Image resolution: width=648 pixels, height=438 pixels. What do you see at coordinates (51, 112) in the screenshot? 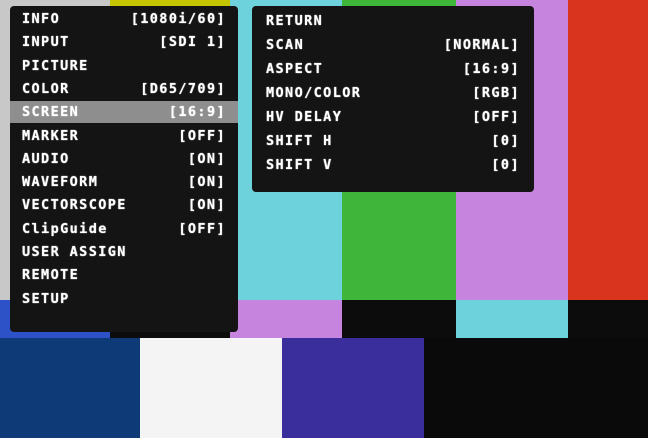
I see `main-menu-item-label: SCREEN` at bounding box center [51, 112].